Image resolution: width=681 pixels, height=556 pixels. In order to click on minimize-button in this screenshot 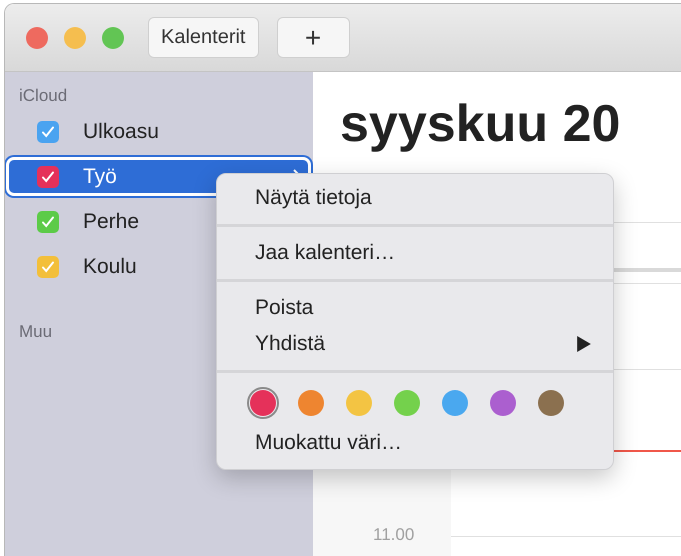, I will do `click(75, 37)`.